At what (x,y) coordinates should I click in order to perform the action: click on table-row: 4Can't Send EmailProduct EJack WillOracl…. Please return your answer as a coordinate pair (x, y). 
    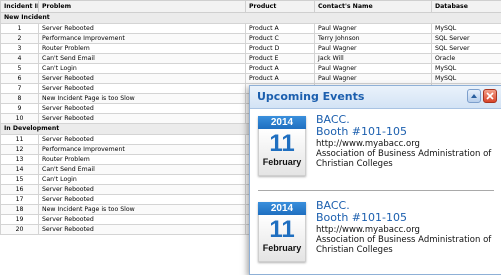
    Looking at the image, I should click on (251, 59).